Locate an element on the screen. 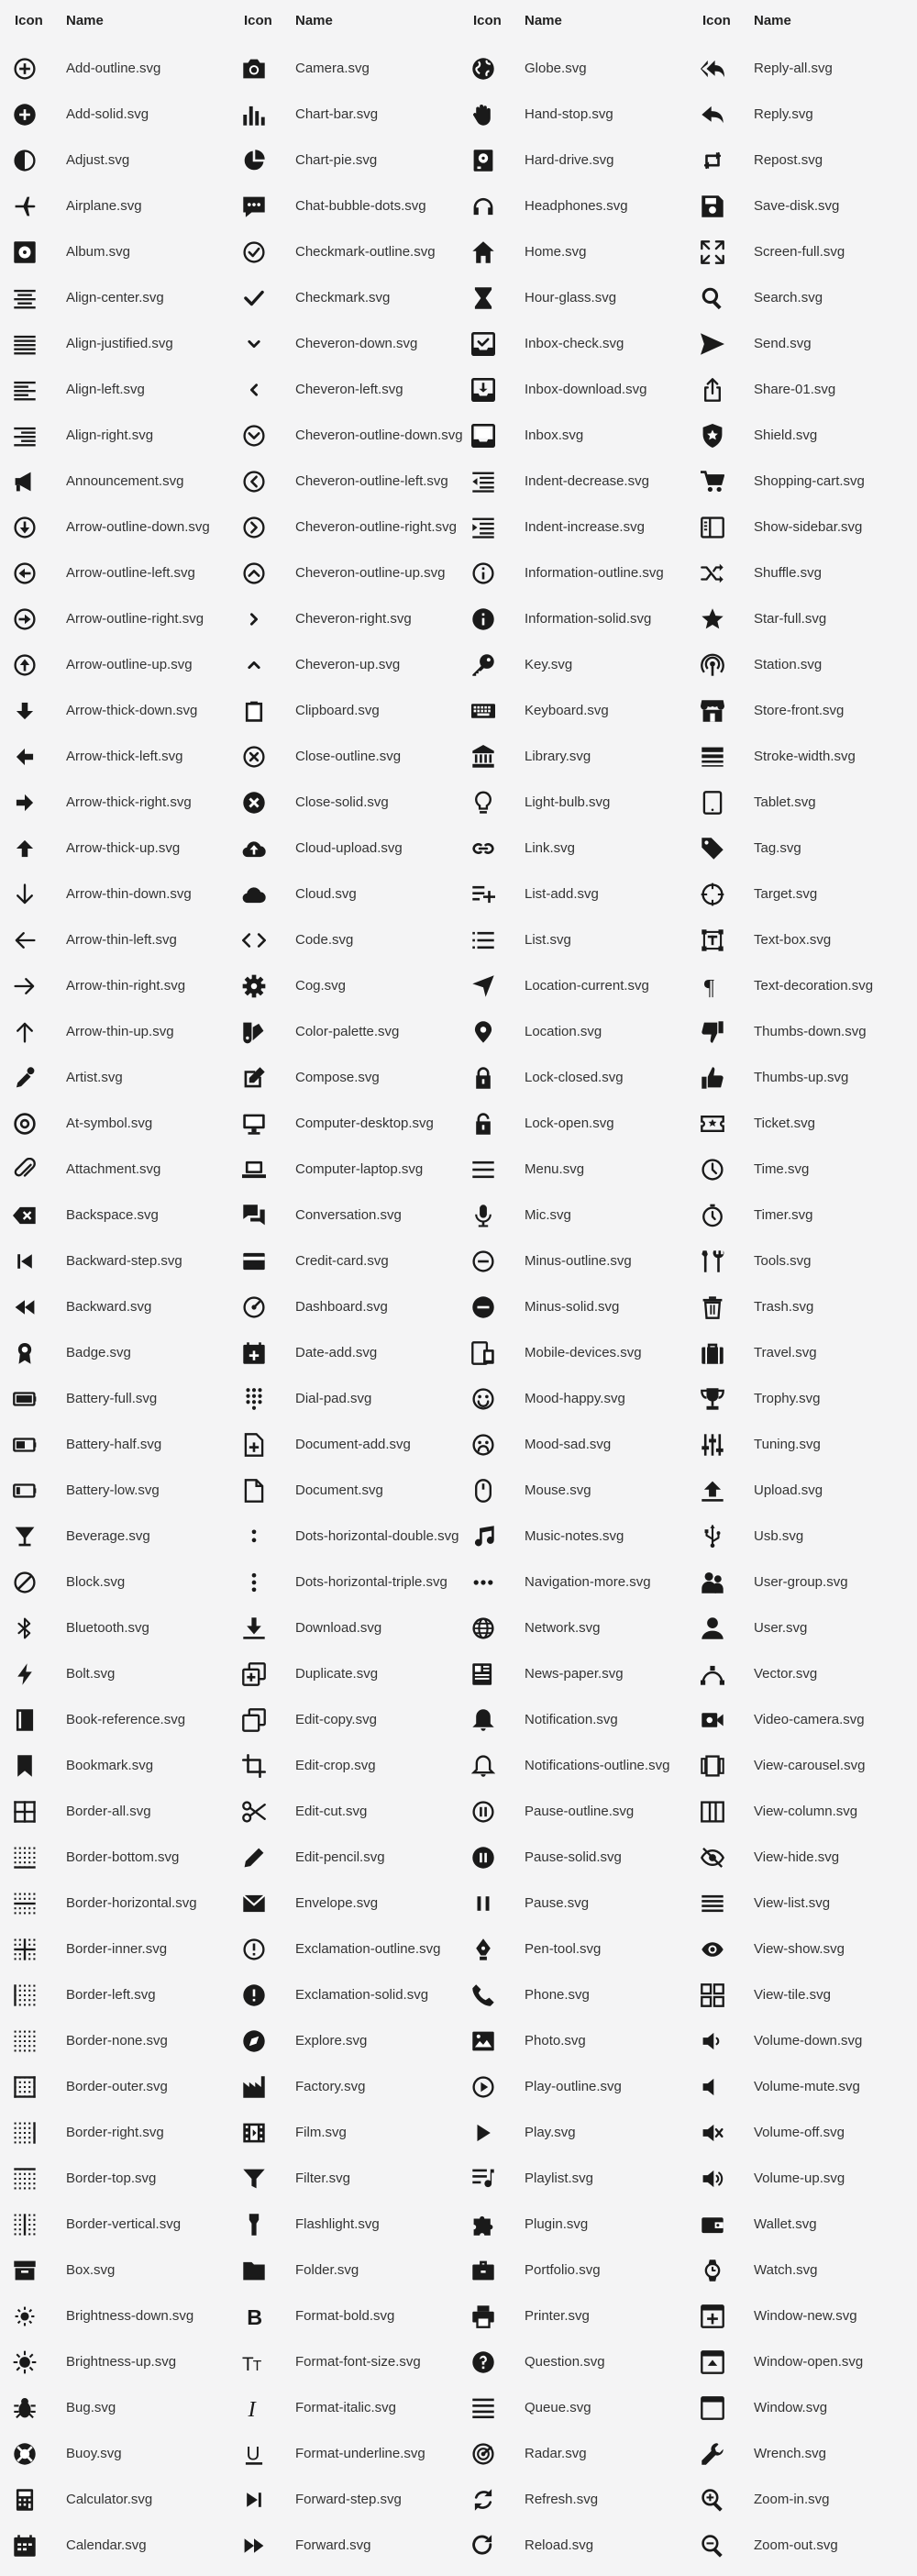 The image size is (917, 2576). icon-list-item: Mood-happy.svg is located at coordinates (573, 1399).